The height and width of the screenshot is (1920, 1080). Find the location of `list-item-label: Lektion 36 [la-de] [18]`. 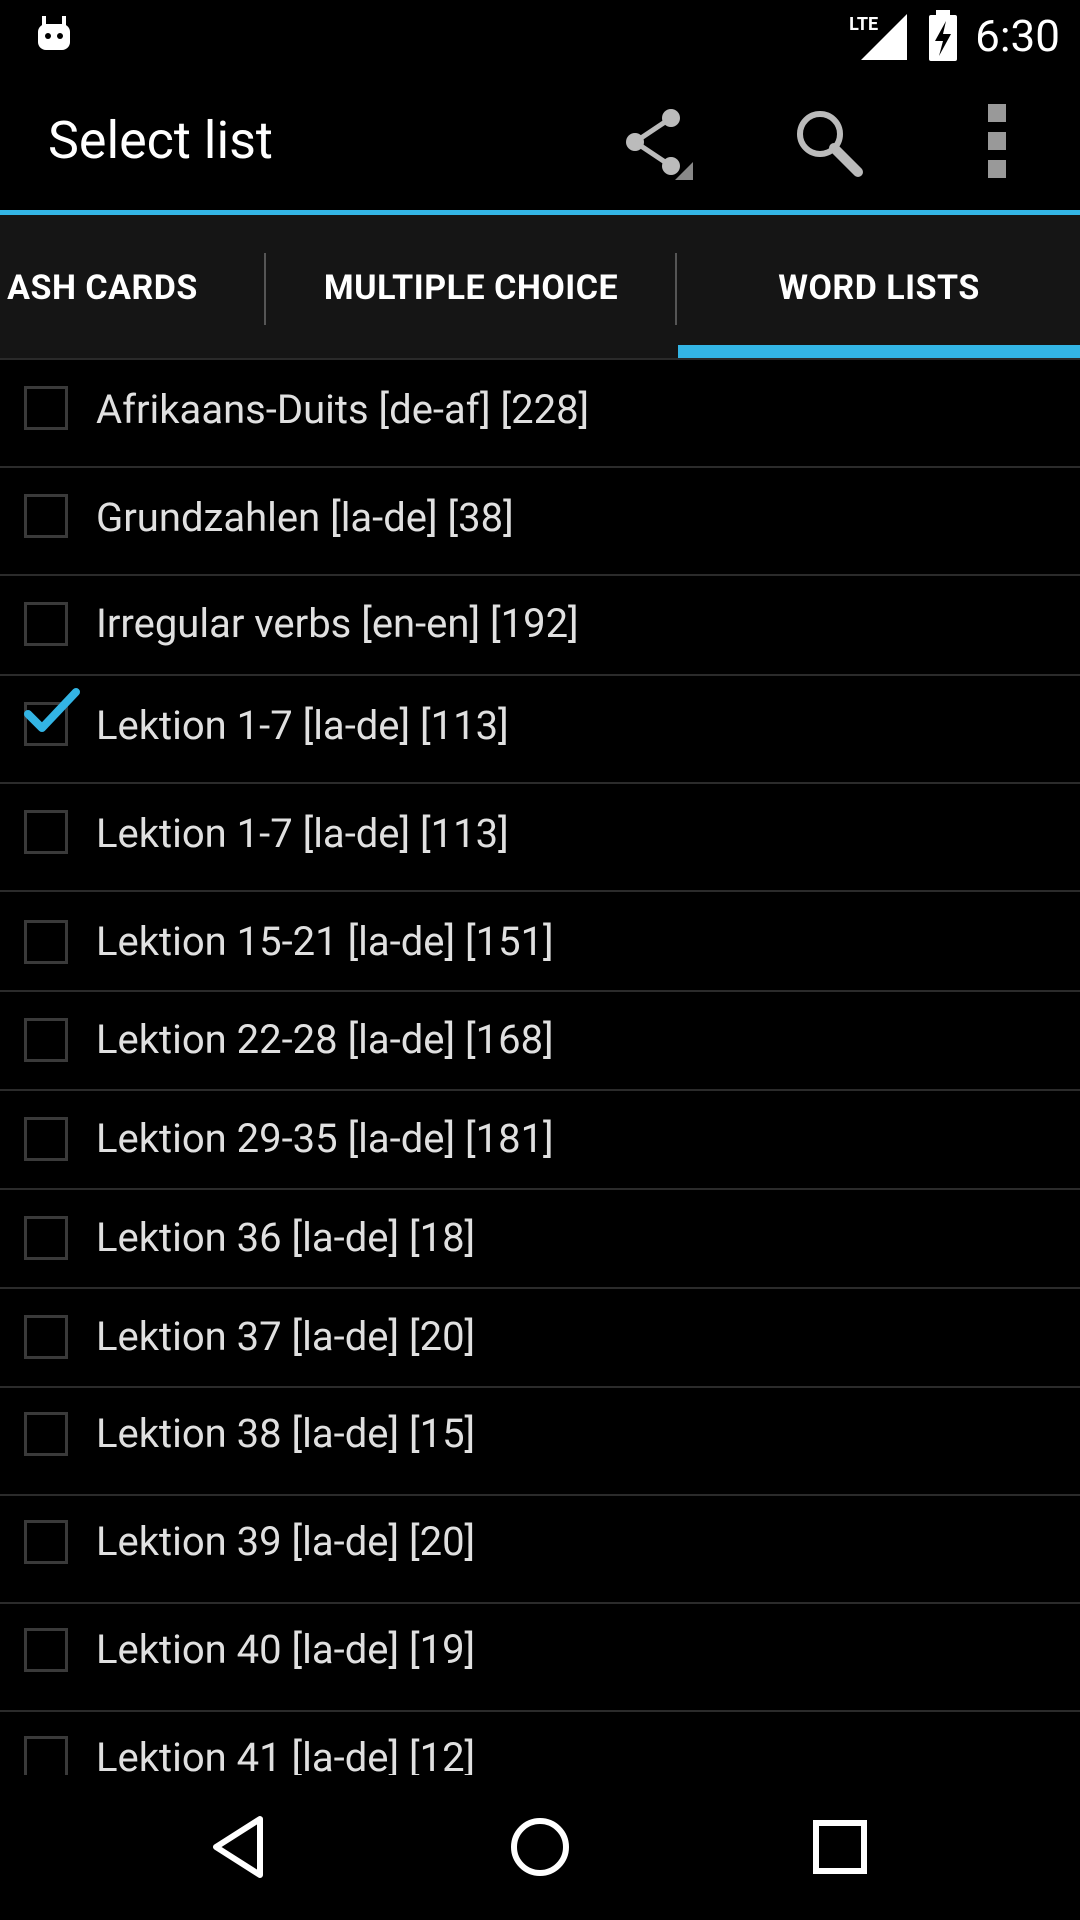

list-item-label: Lektion 36 [la-de] [18] is located at coordinates (286, 1237).